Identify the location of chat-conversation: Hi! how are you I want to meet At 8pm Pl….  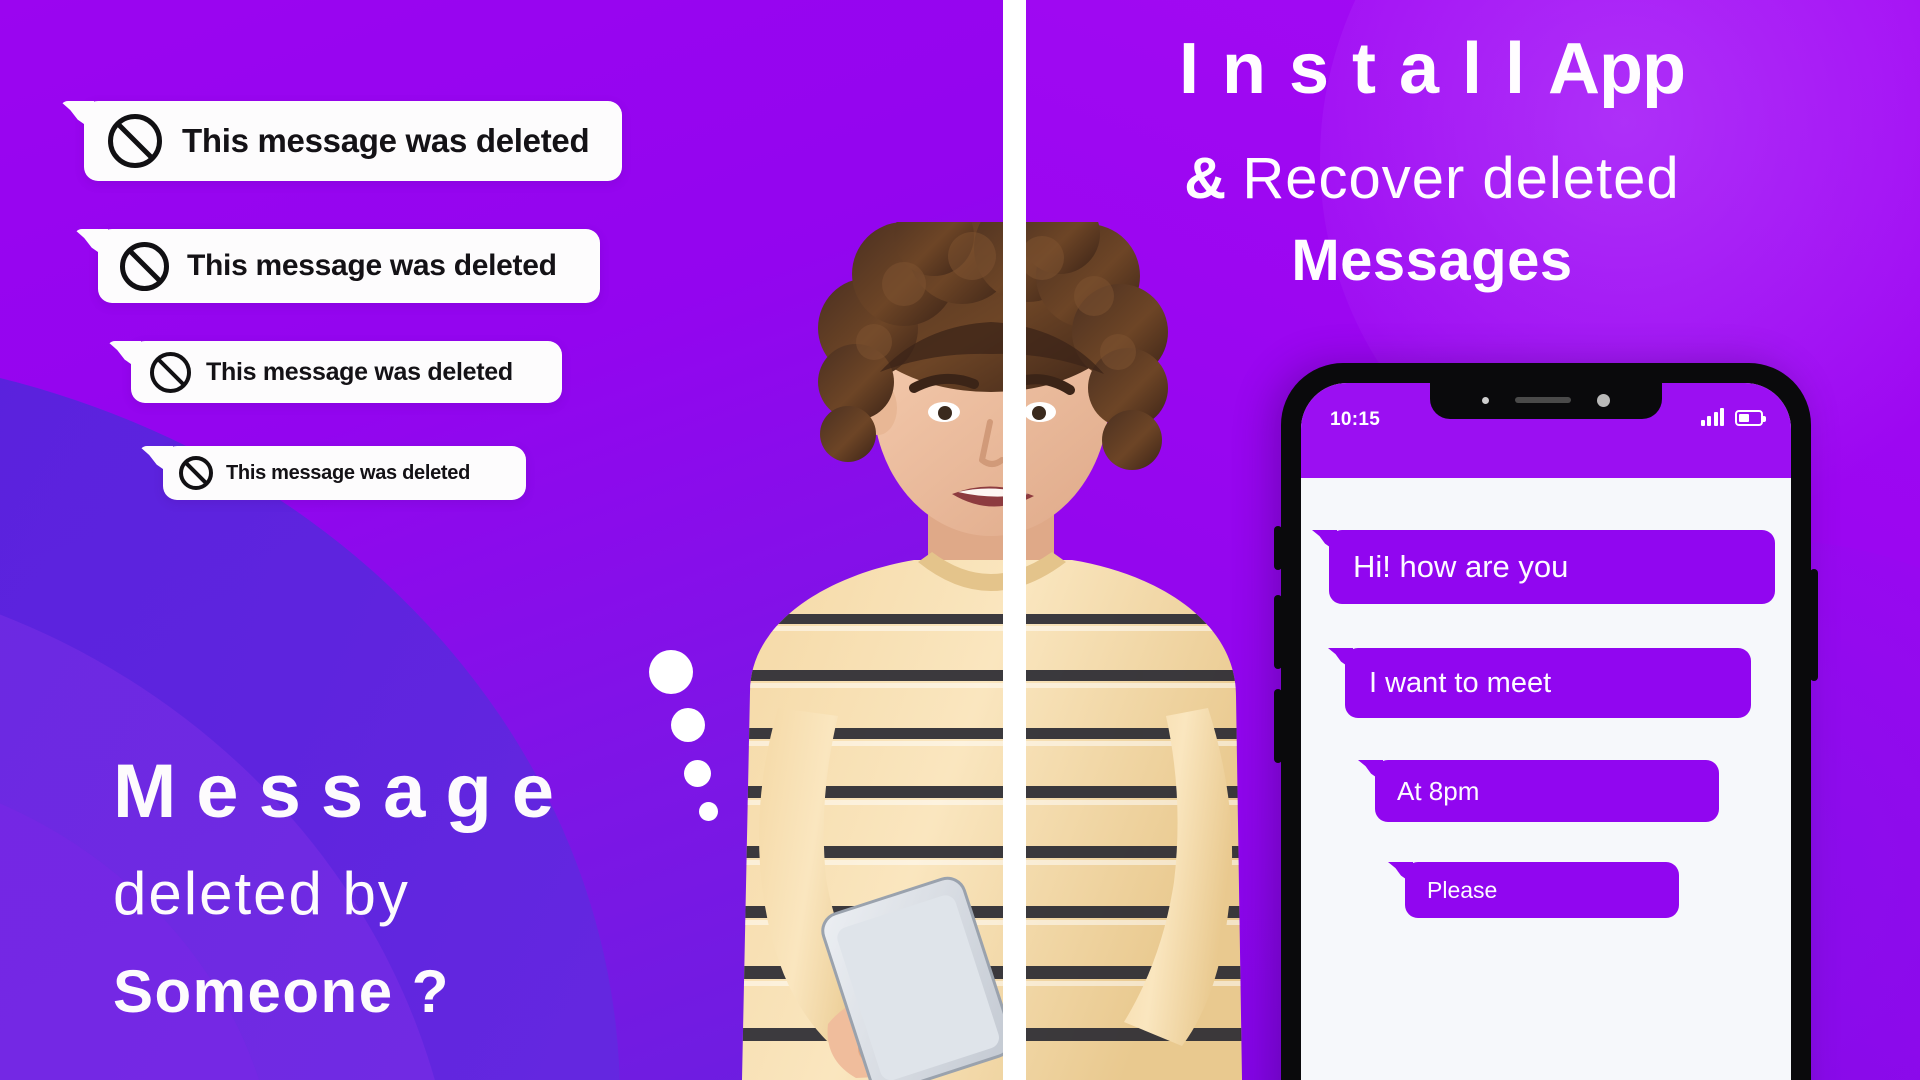
(1546, 698).